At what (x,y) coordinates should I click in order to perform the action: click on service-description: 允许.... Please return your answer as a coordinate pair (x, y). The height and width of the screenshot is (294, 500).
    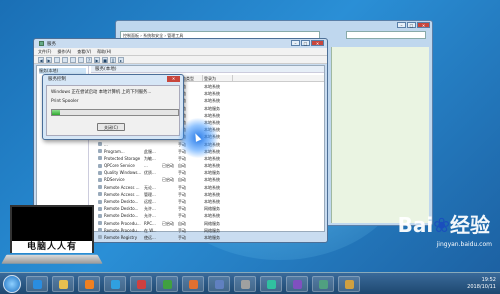
    Looking at the image, I should click on (150, 209).